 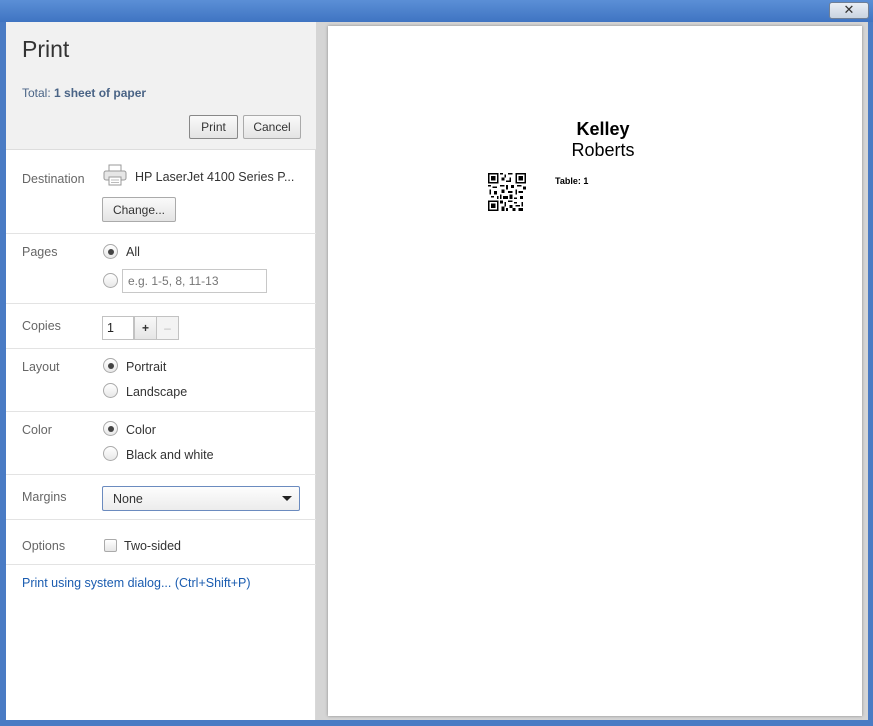 I want to click on pages-label: Pages, so click(x=40, y=252).